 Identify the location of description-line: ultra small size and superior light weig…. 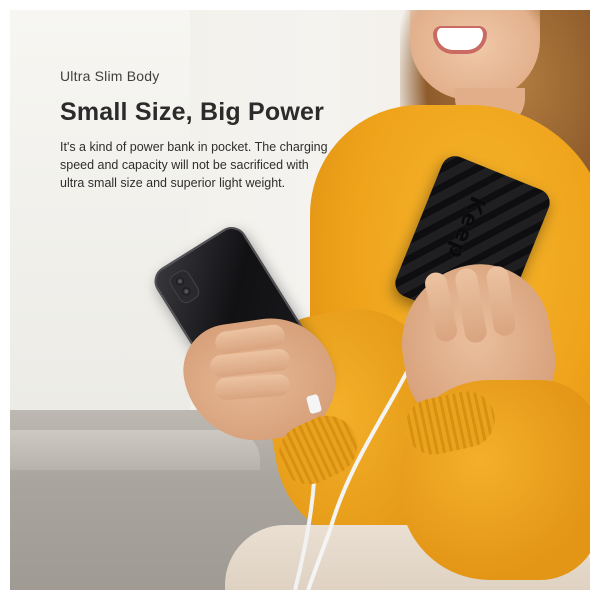
(173, 183).